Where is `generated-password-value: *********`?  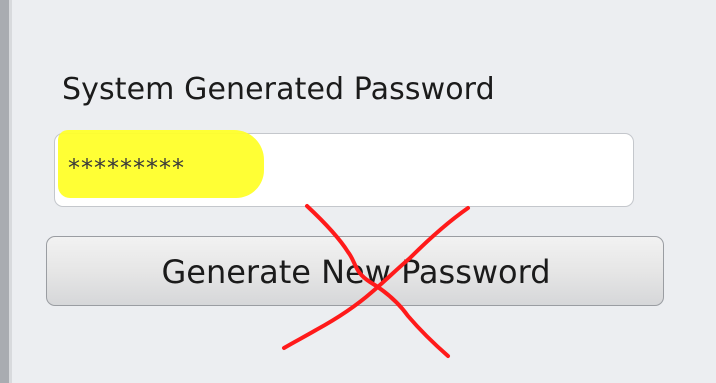 generated-password-value: ********* is located at coordinates (126, 168).